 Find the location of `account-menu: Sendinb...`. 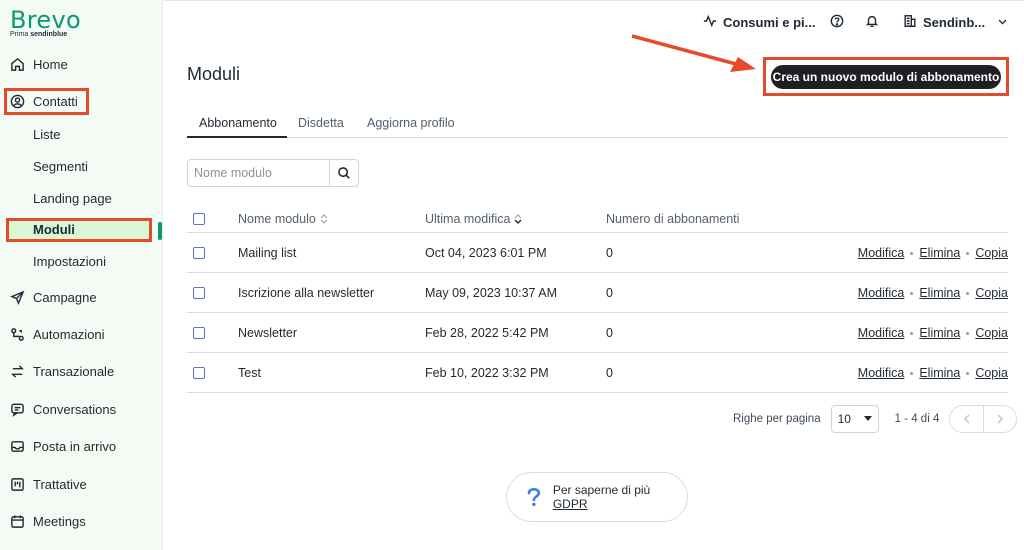

account-menu: Sendinb... is located at coordinates (955, 22).